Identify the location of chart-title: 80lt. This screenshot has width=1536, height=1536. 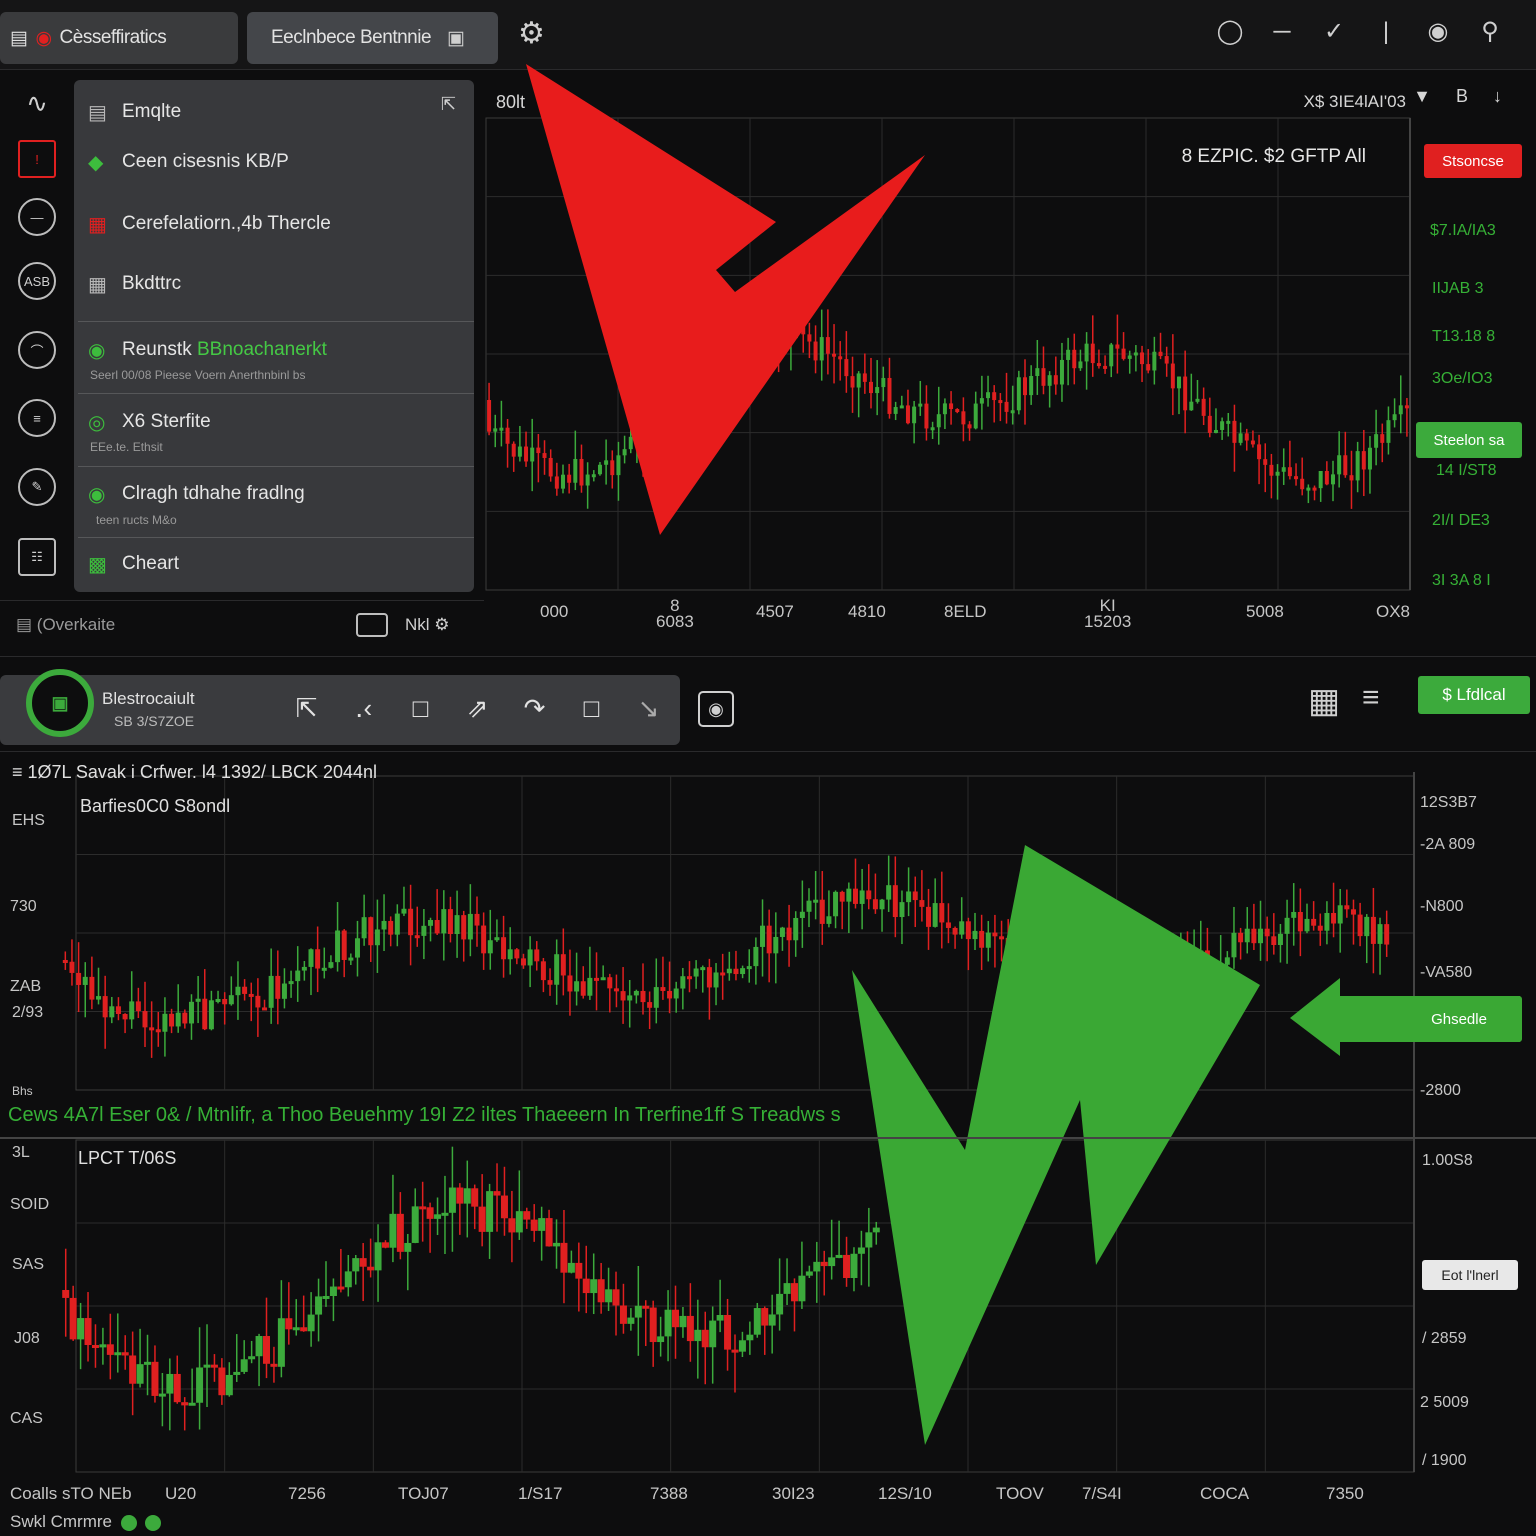
(511, 102).